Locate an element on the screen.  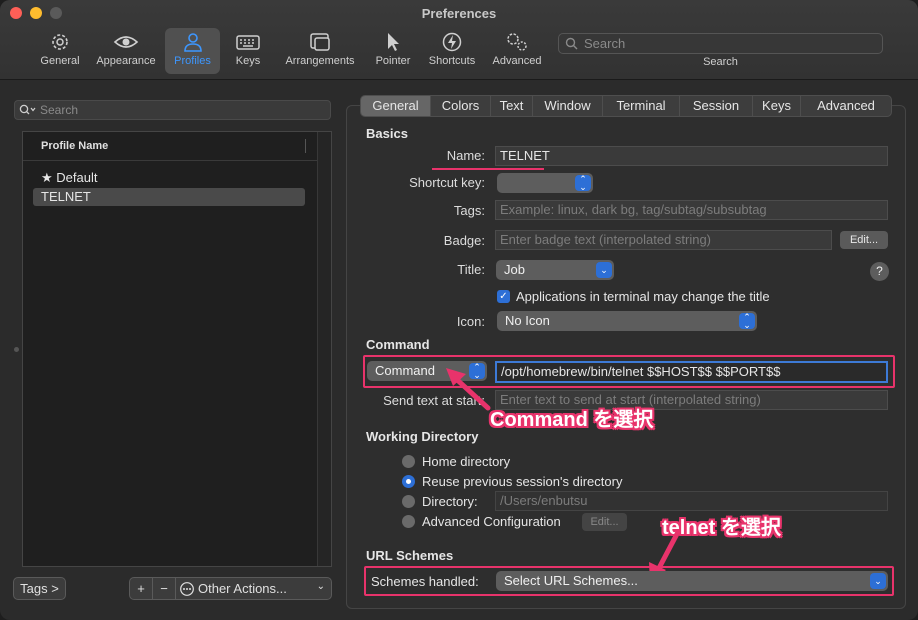
tab-advanced: Advanced is located at coordinates (846, 106).